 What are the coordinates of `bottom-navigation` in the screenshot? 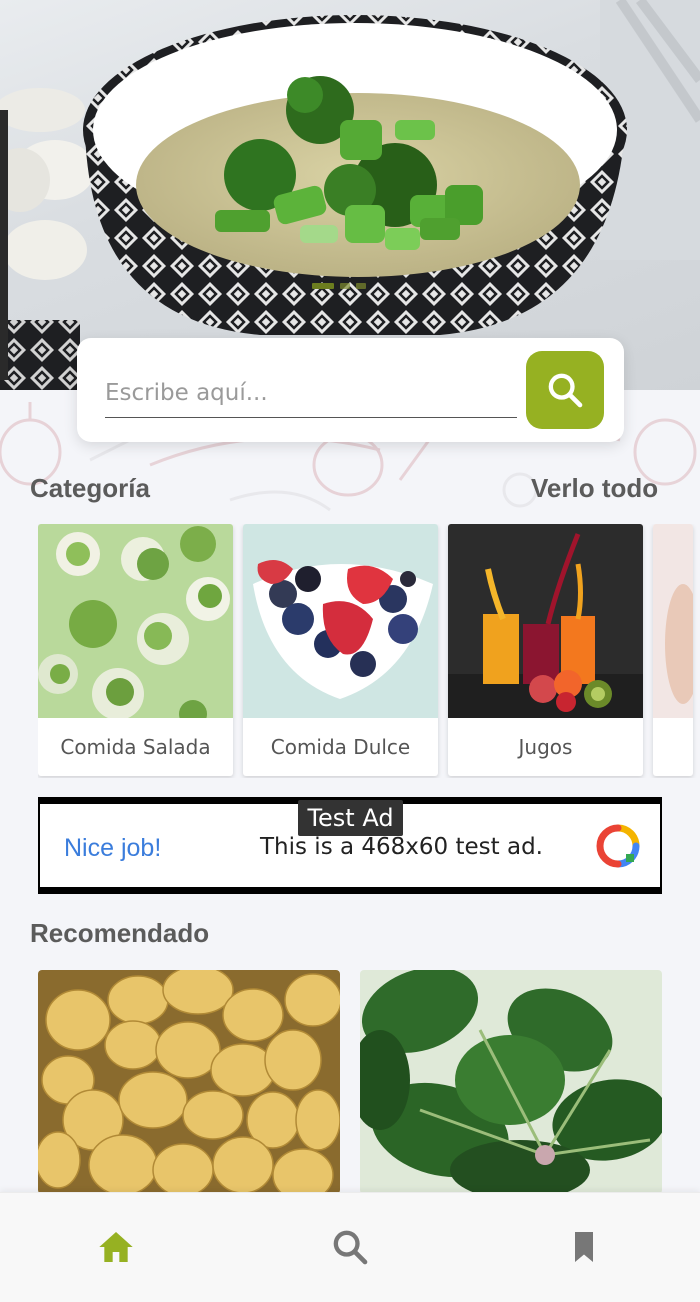 It's located at (350, 1247).